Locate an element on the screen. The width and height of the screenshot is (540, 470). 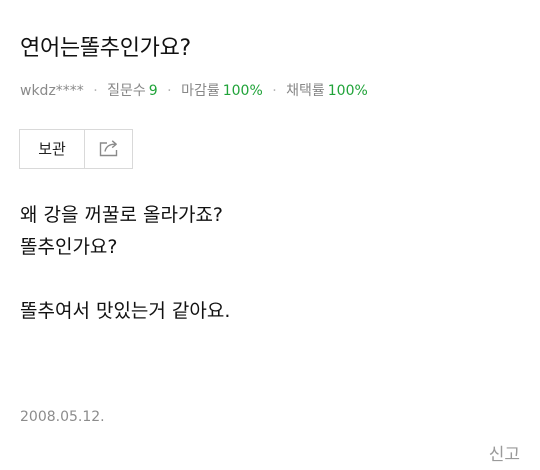
stat-close-rate-label: 마감률 is located at coordinates (200, 91).